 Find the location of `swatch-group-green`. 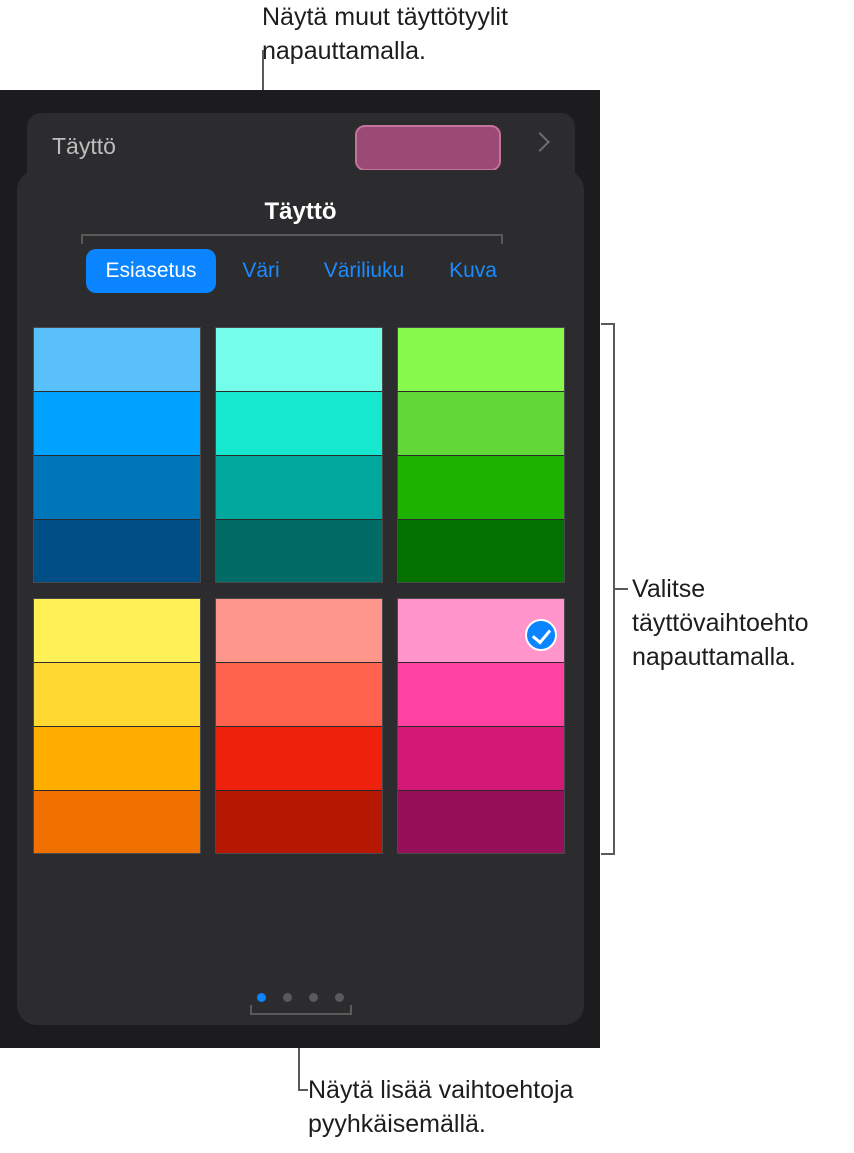

swatch-group-green is located at coordinates (481, 455).